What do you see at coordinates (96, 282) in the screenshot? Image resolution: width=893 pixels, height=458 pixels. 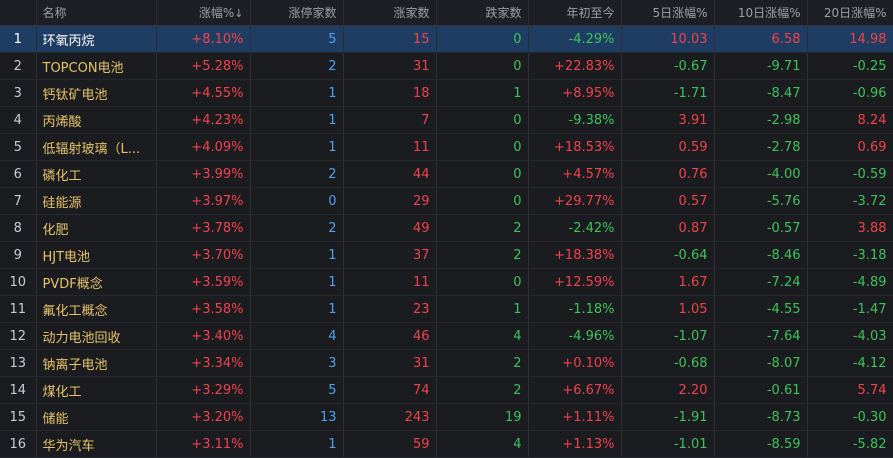 I see `sector-name: PVDF概念` at bounding box center [96, 282].